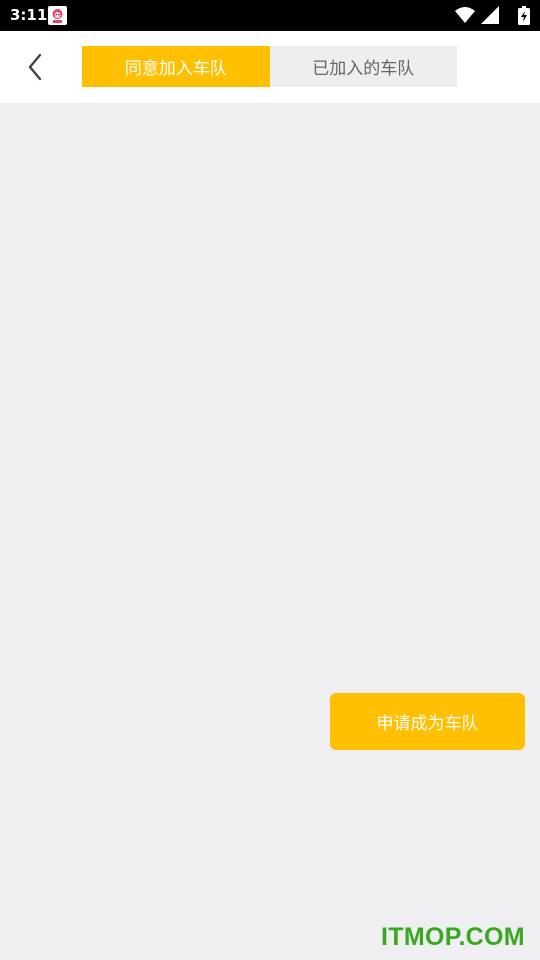  What do you see at coordinates (270, 15) in the screenshot?
I see `status-bar: 3:11` at bounding box center [270, 15].